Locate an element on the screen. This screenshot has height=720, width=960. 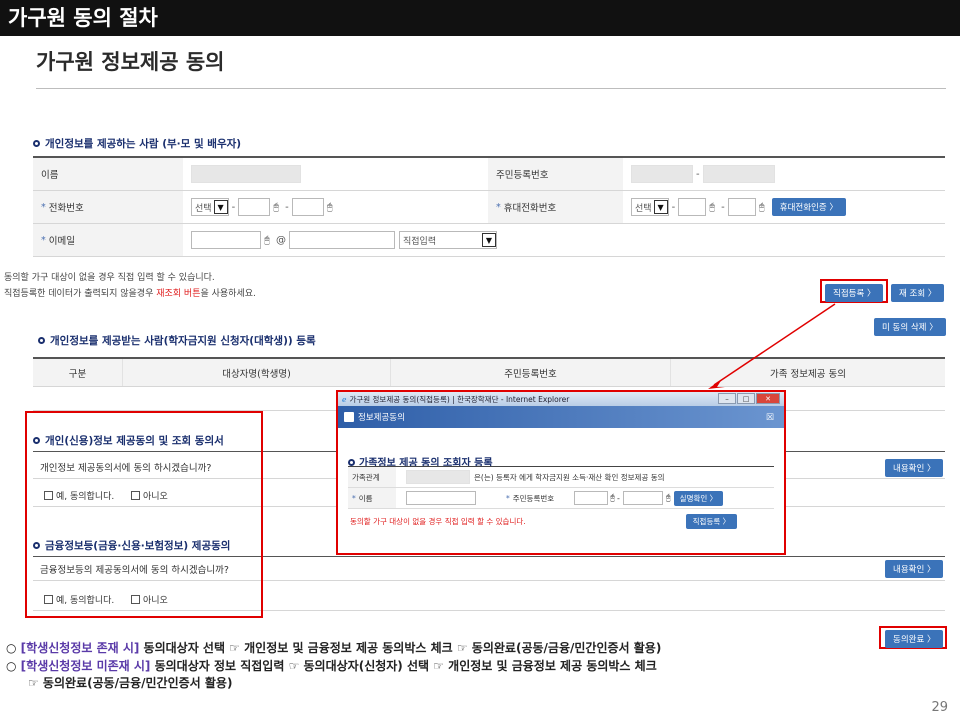
email-label: 이메일 is located at coordinates (61, 241).